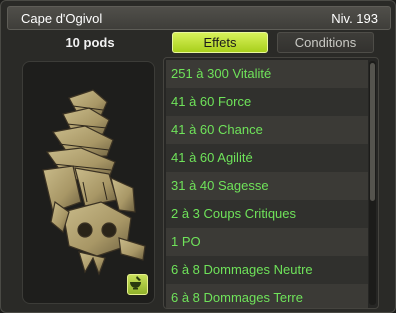 The image size is (396, 313). I want to click on effects-scrollbar, so click(372, 183).